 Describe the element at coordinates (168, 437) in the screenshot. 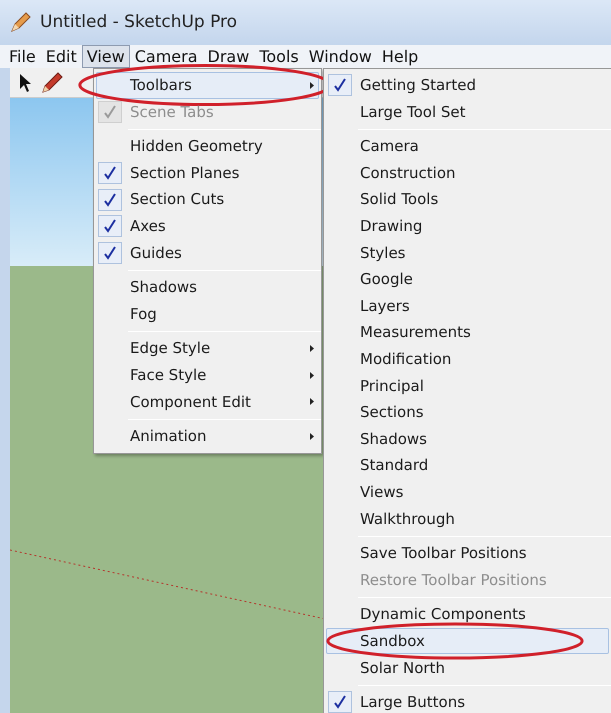

I see `menu-item-label: Animation` at that location.